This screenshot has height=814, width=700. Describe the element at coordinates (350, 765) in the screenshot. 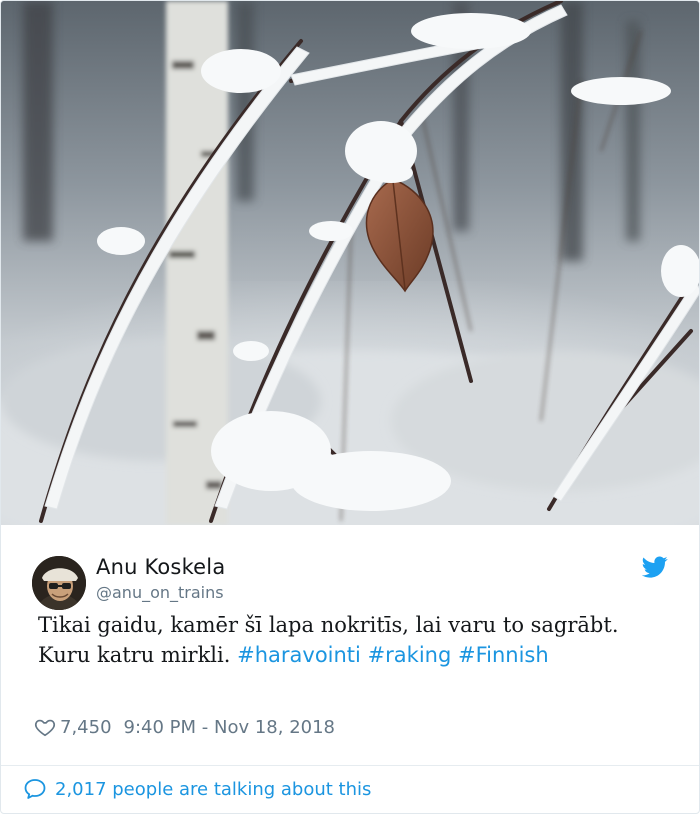

I see `divider` at that location.